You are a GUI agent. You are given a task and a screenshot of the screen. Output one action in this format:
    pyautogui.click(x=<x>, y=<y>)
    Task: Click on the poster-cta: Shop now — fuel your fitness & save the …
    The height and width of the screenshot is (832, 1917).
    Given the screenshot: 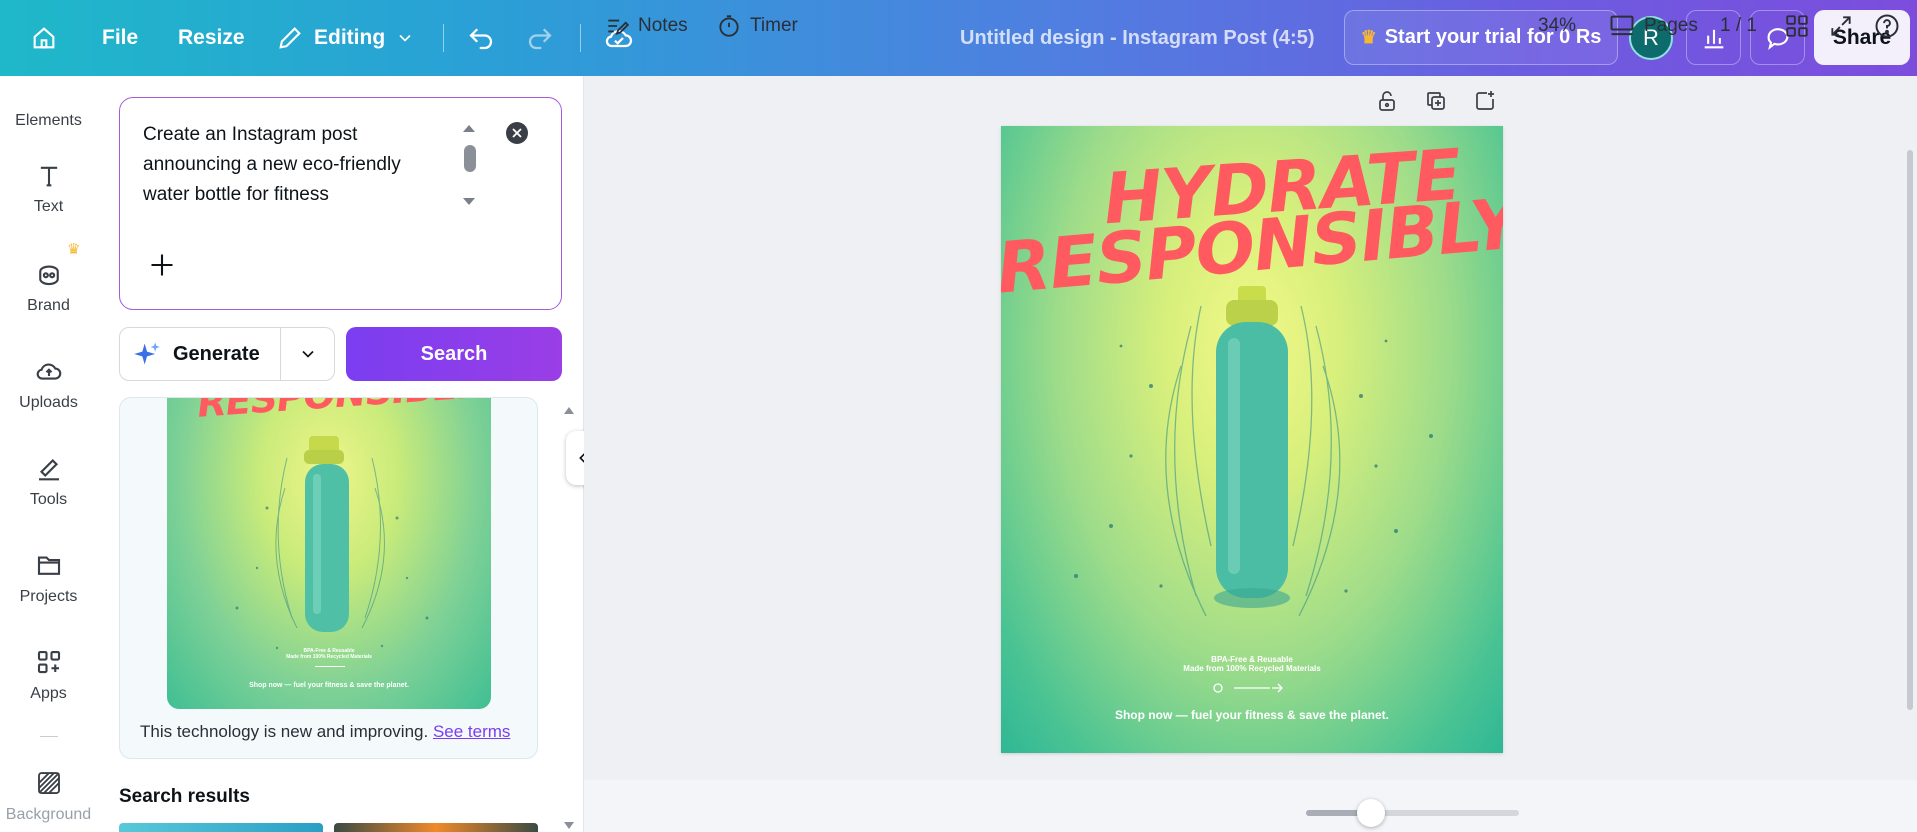 What is the action you would take?
    pyautogui.click(x=1252, y=715)
    